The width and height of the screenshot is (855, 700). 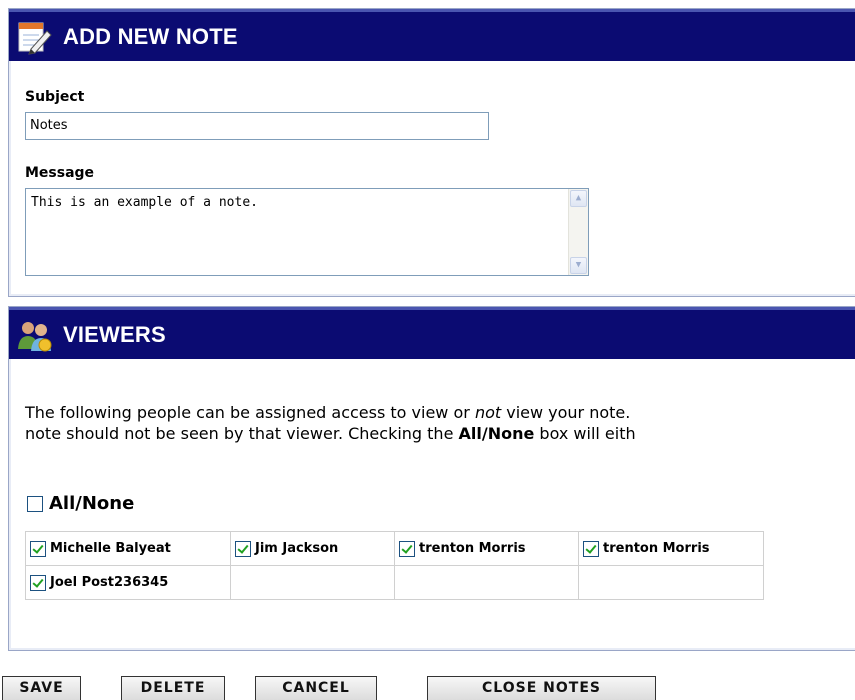 What do you see at coordinates (109, 582) in the screenshot?
I see `viewer-name: Joel Post236345` at bounding box center [109, 582].